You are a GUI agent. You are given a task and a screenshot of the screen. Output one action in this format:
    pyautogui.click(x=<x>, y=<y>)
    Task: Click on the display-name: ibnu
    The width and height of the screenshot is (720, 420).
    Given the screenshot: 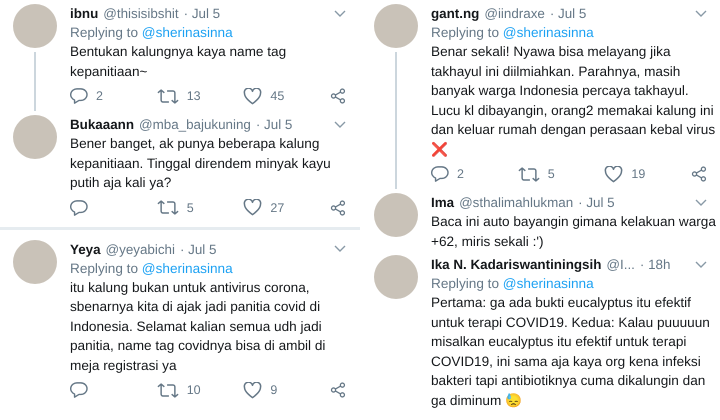 What is the action you would take?
    pyautogui.click(x=84, y=14)
    